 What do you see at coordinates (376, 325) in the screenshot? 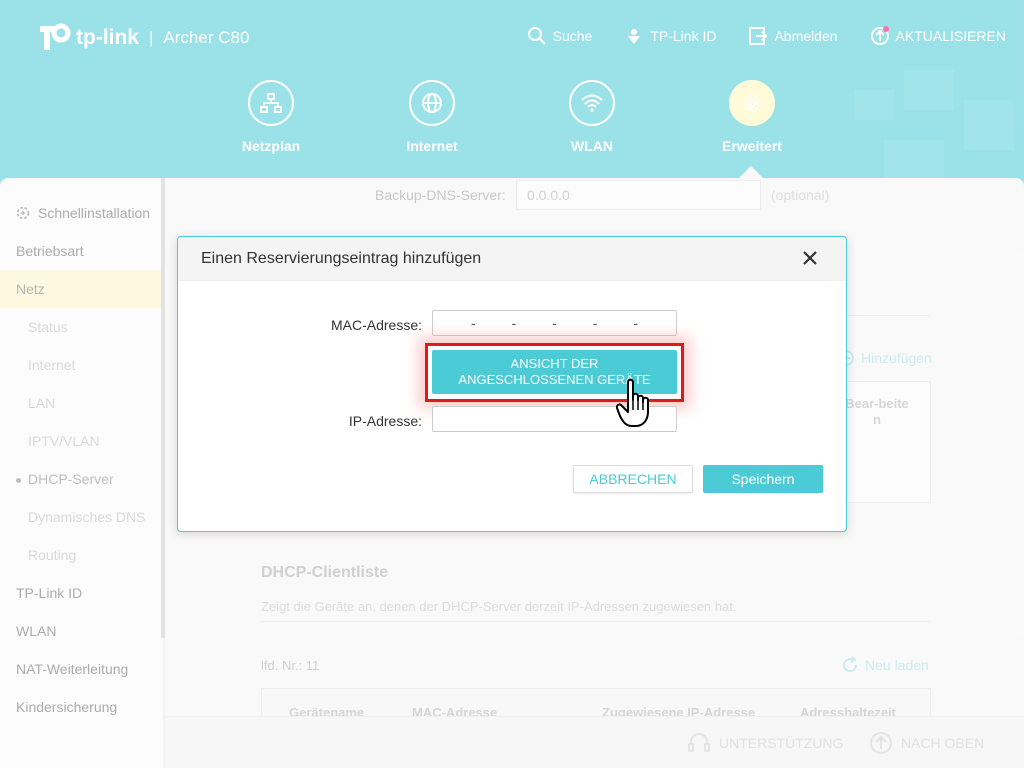
I see `mac-address-label: MAC-Adresse:` at bounding box center [376, 325].